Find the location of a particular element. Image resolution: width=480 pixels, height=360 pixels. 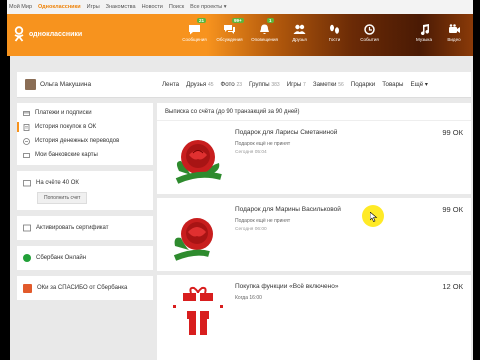

certificate-label: Активировать сертификат is located at coordinates (72, 228).